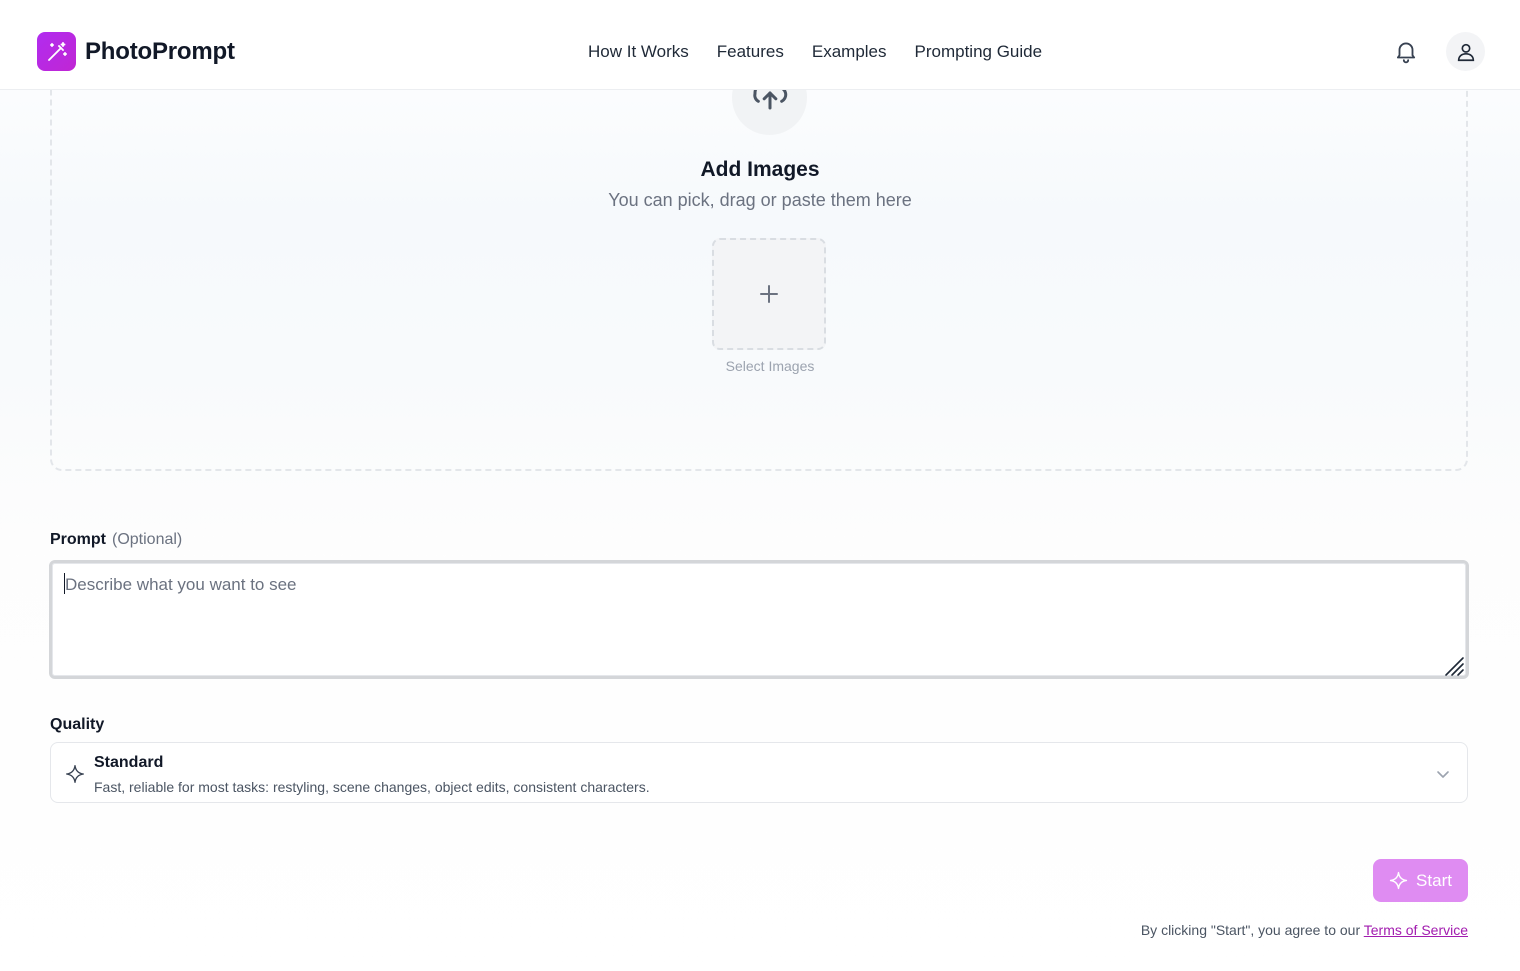  Describe the element at coordinates (160, 51) in the screenshot. I see `brand-name: PhotoPrompt` at that location.